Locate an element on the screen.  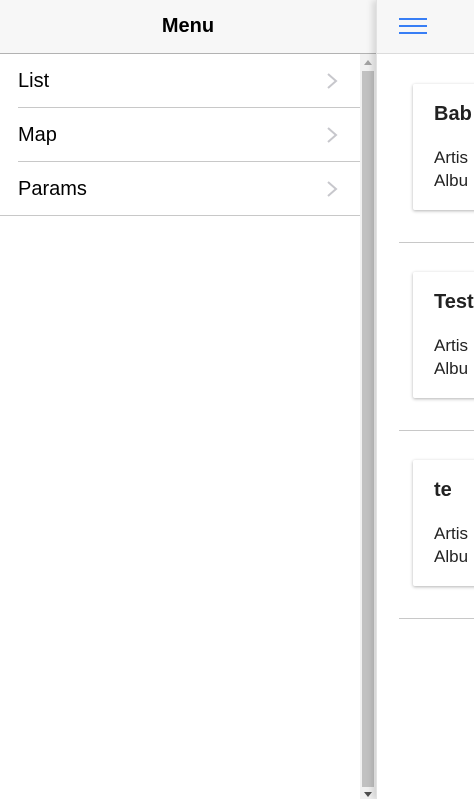
menu-scrollbar is located at coordinates (368, 426).